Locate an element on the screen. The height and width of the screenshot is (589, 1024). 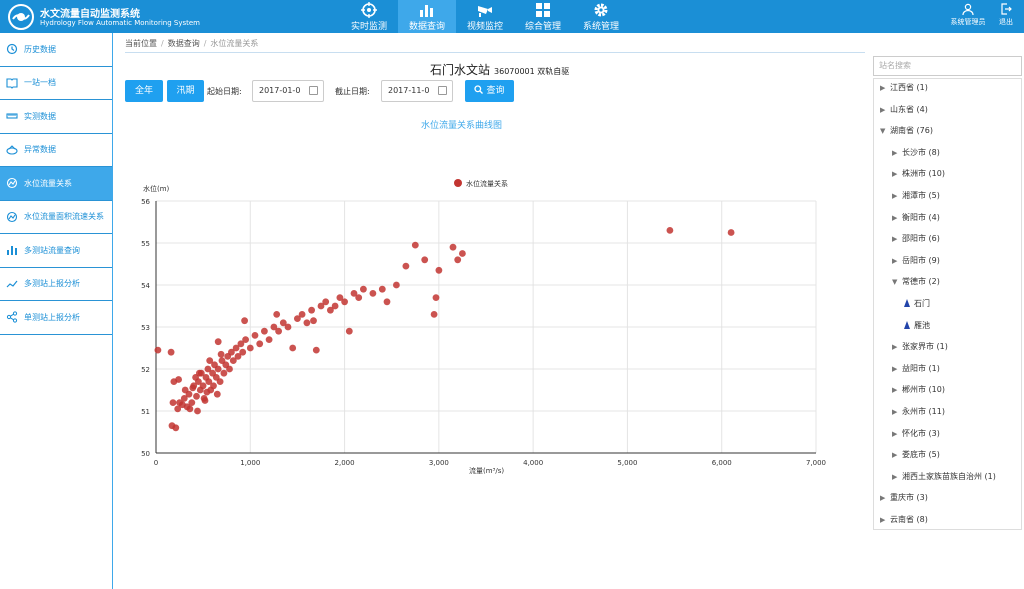
x-tick-label: 5,000 is located at coordinates (627, 463).